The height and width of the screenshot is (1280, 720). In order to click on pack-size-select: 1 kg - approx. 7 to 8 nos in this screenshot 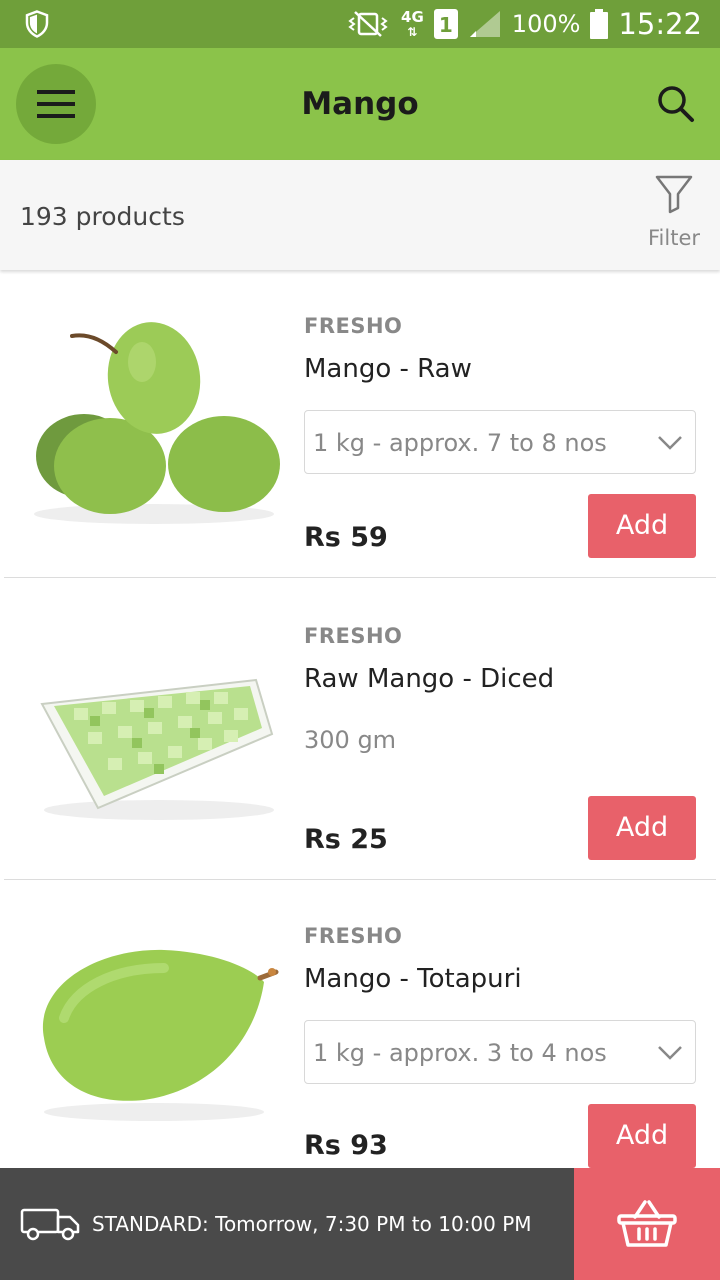, I will do `click(500, 442)`.